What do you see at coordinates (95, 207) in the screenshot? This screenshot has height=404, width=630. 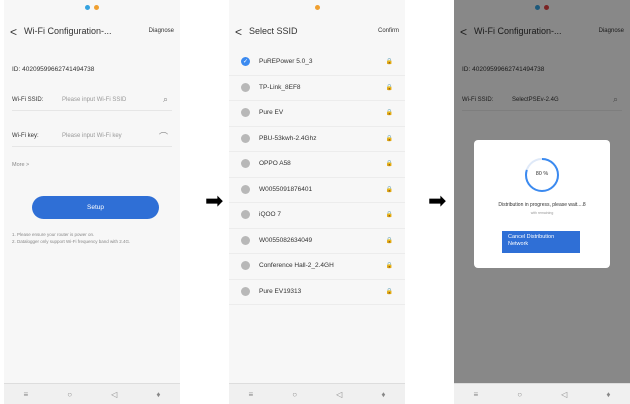 I see `setup-button: Setup` at bounding box center [95, 207].